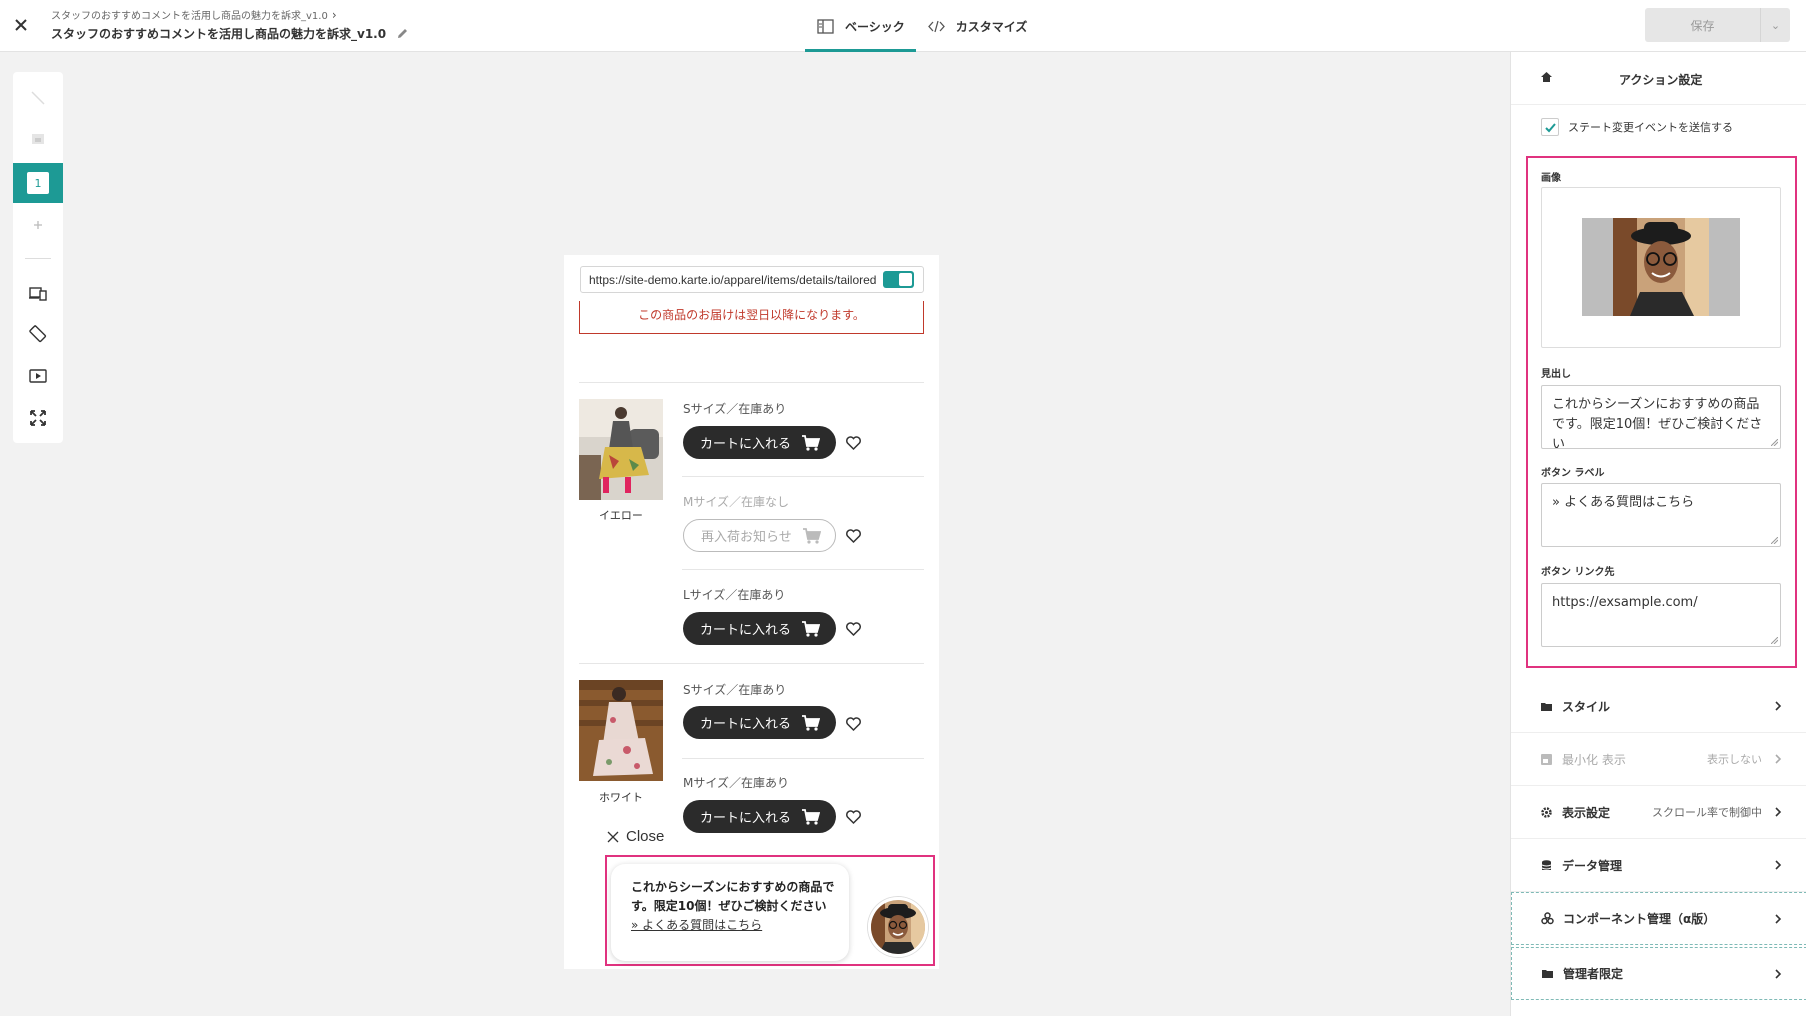 This screenshot has height=1016, width=1806. Describe the element at coordinates (898, 927) in the screenshot. I see `staff-avatar` at that location.